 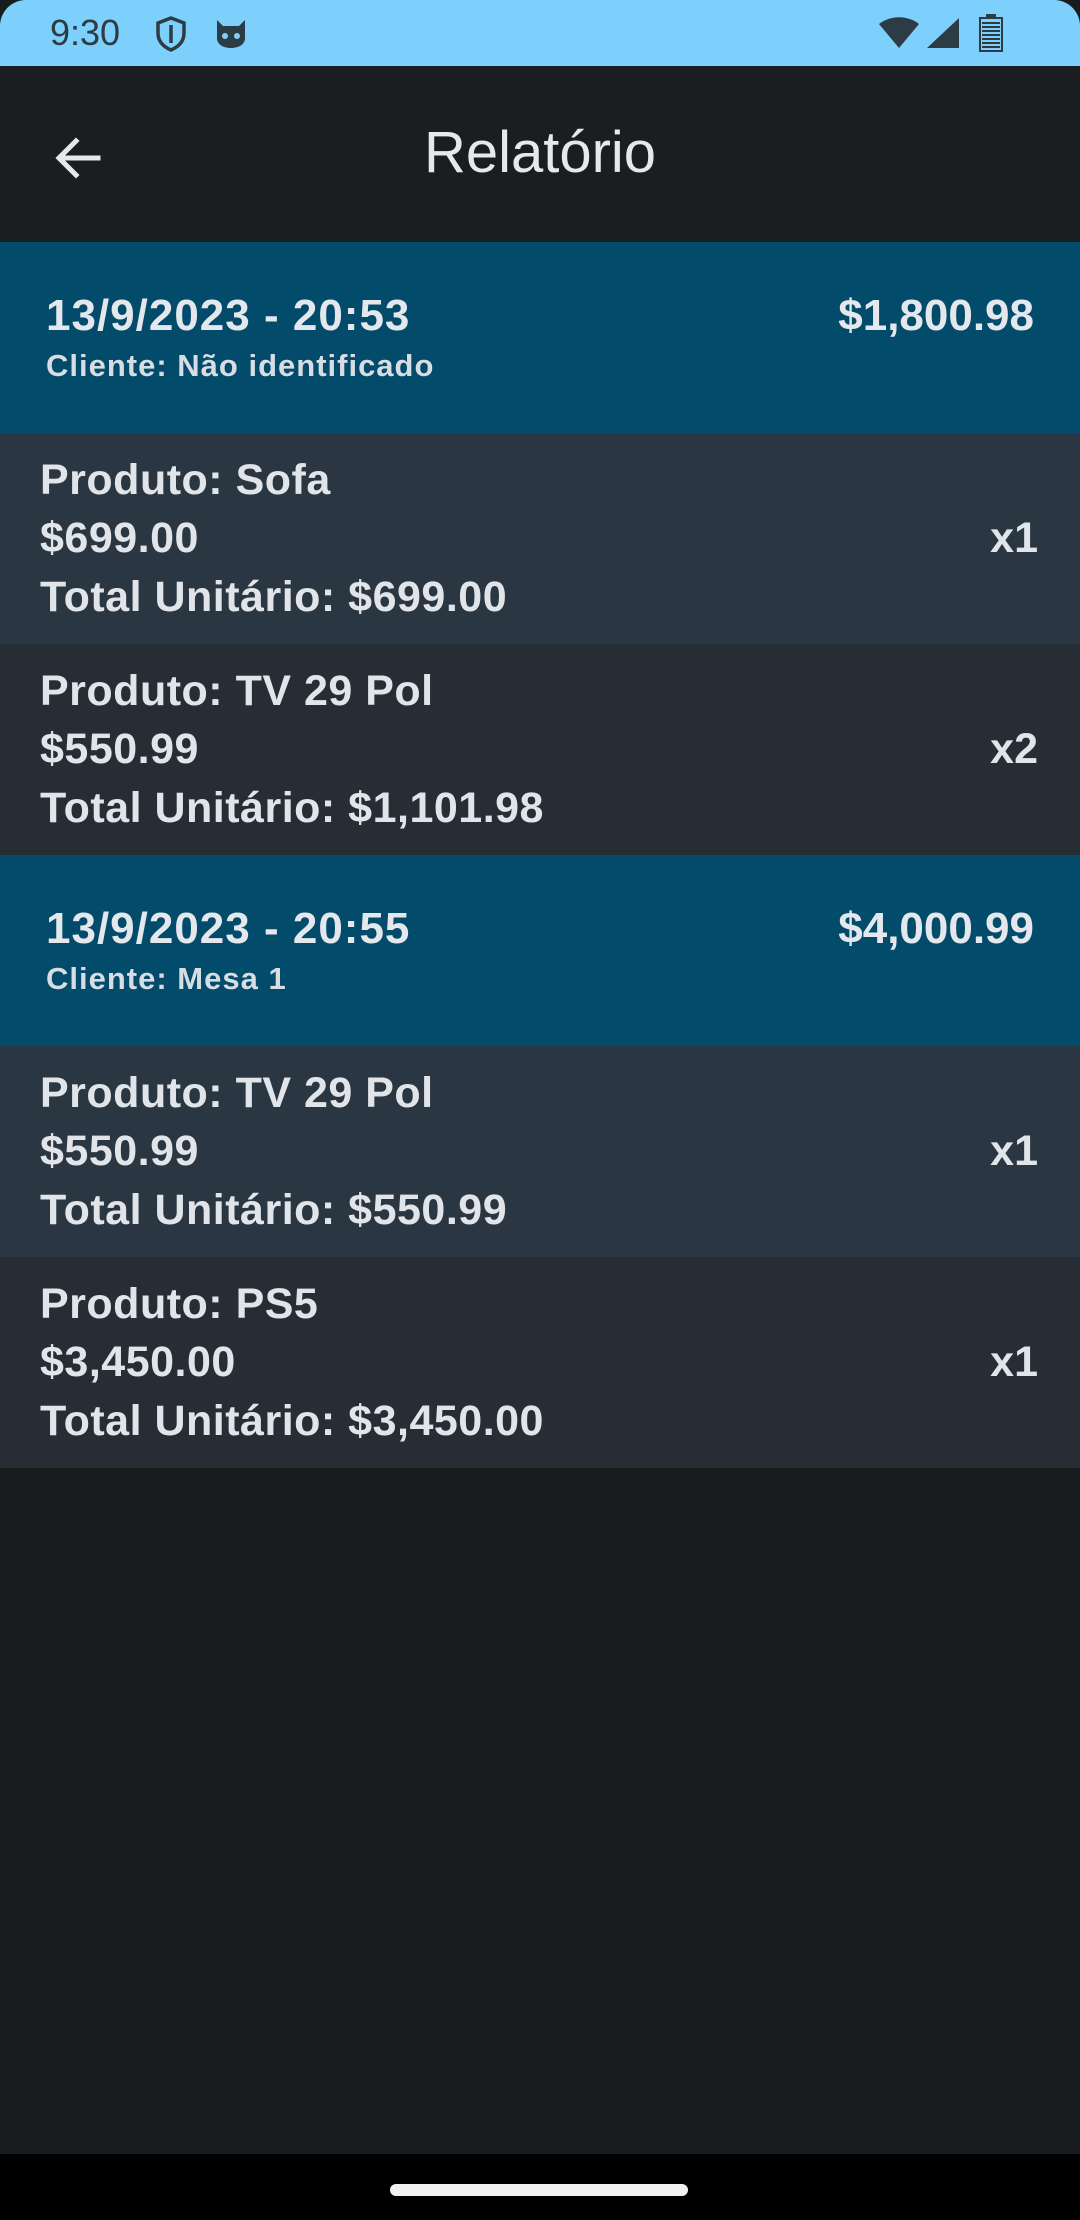 I want to click on battery-icon, so click(x=991, y=35).